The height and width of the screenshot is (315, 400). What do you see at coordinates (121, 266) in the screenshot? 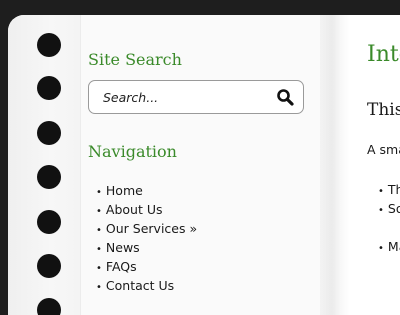
I see `nav-link-faqs: FAQs` at bounding box center [121, 266].